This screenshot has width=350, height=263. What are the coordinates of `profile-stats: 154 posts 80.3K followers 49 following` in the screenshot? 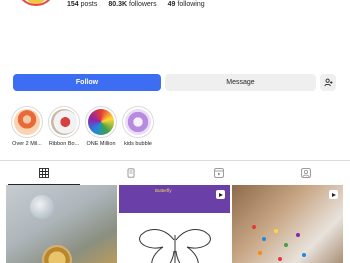 It's located at (136, 4).